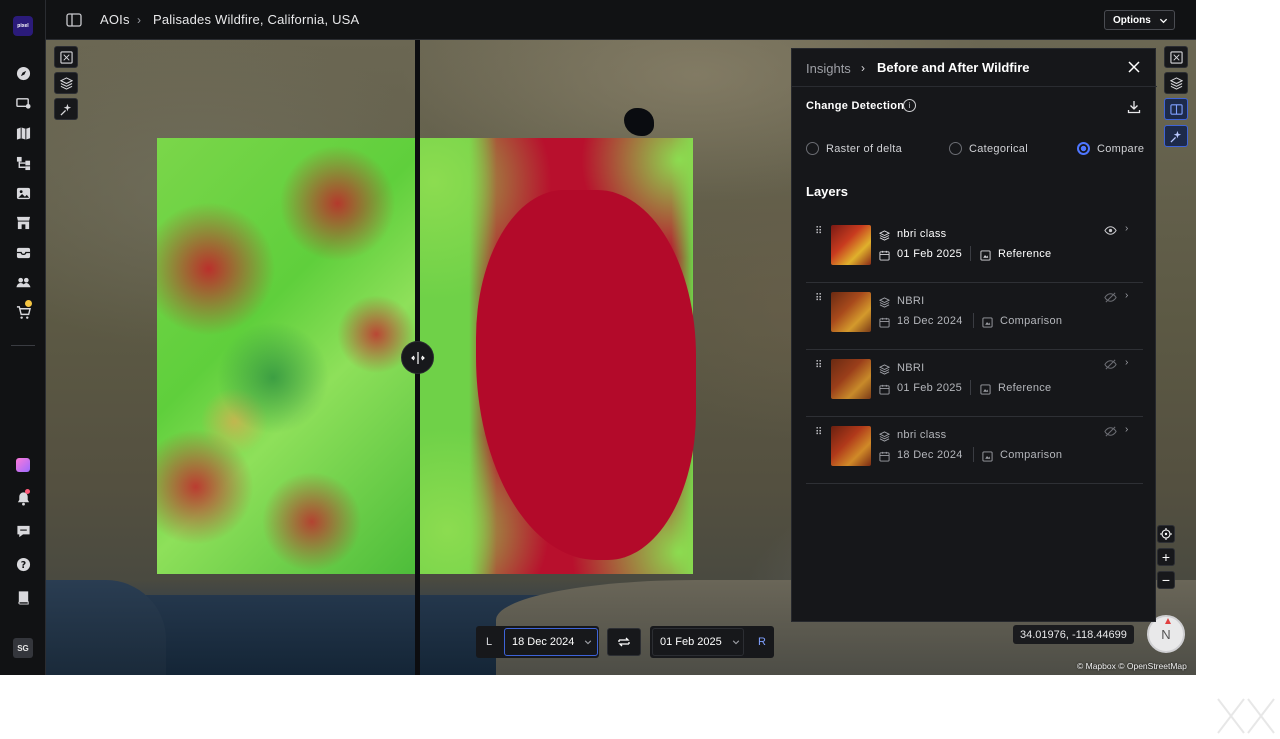  I want to click on monitoring-button, so click(23, 103).